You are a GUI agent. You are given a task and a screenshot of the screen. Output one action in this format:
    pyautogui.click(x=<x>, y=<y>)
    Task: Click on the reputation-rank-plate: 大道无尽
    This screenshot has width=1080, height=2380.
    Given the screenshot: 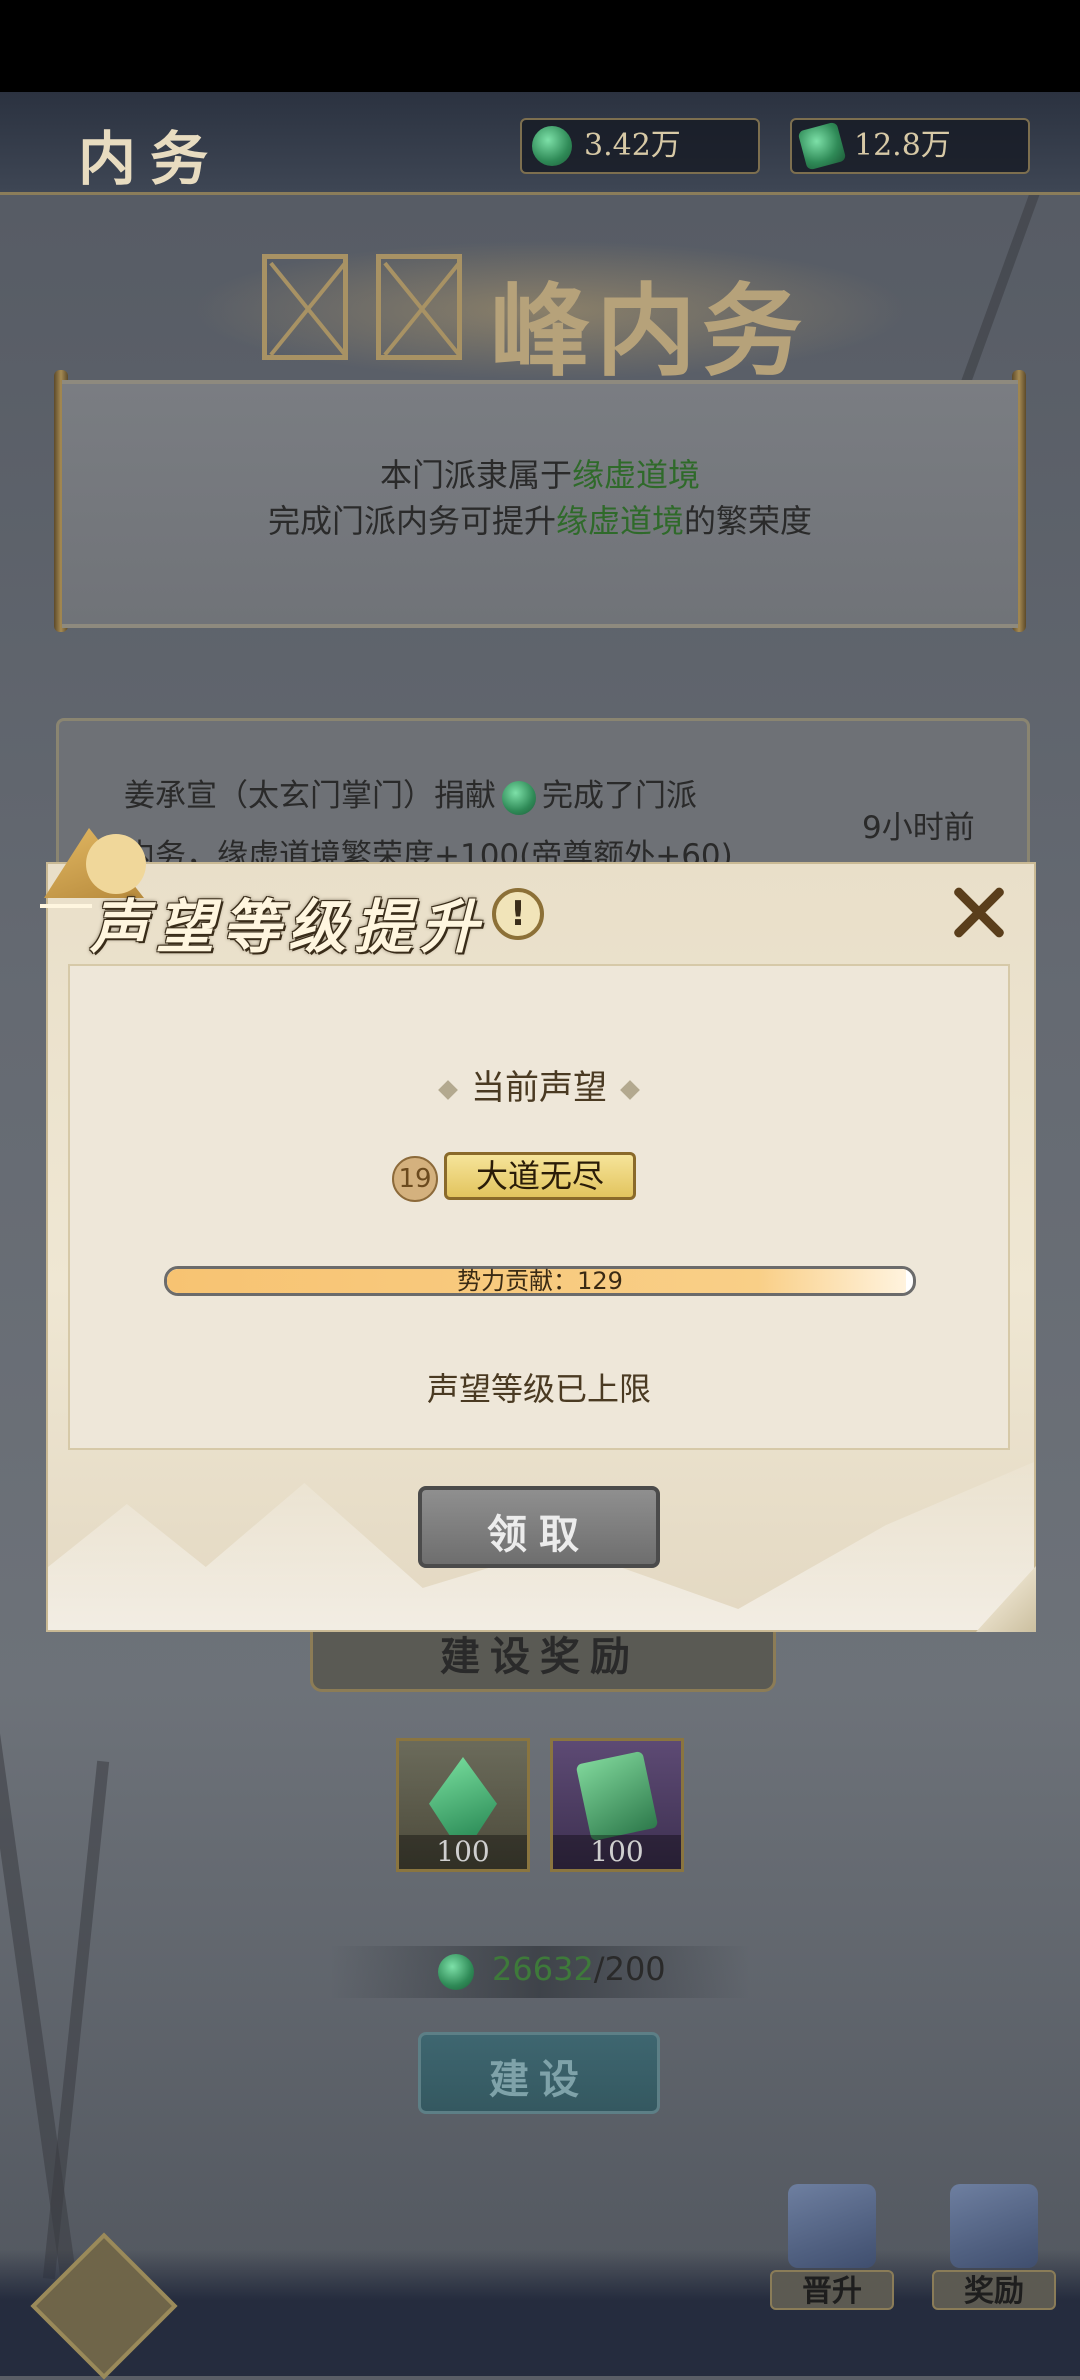 What is the action you would take?
    pyautogui.click(x=540, y=1176)
    